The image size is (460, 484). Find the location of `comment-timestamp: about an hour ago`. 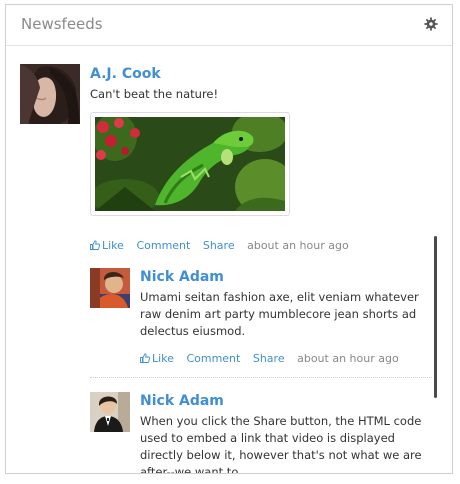

comment-timestamp: about an hour ago is located at coordinates (348, 358).